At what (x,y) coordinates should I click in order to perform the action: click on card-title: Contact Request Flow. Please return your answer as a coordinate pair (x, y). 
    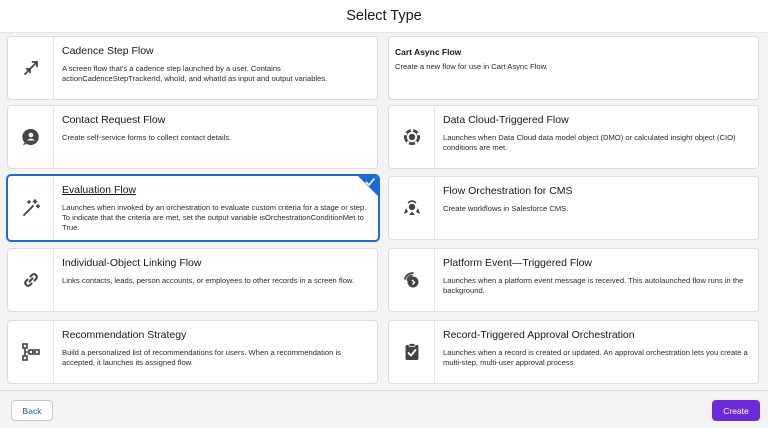
    Looking at the image, I should click on (114, 120).